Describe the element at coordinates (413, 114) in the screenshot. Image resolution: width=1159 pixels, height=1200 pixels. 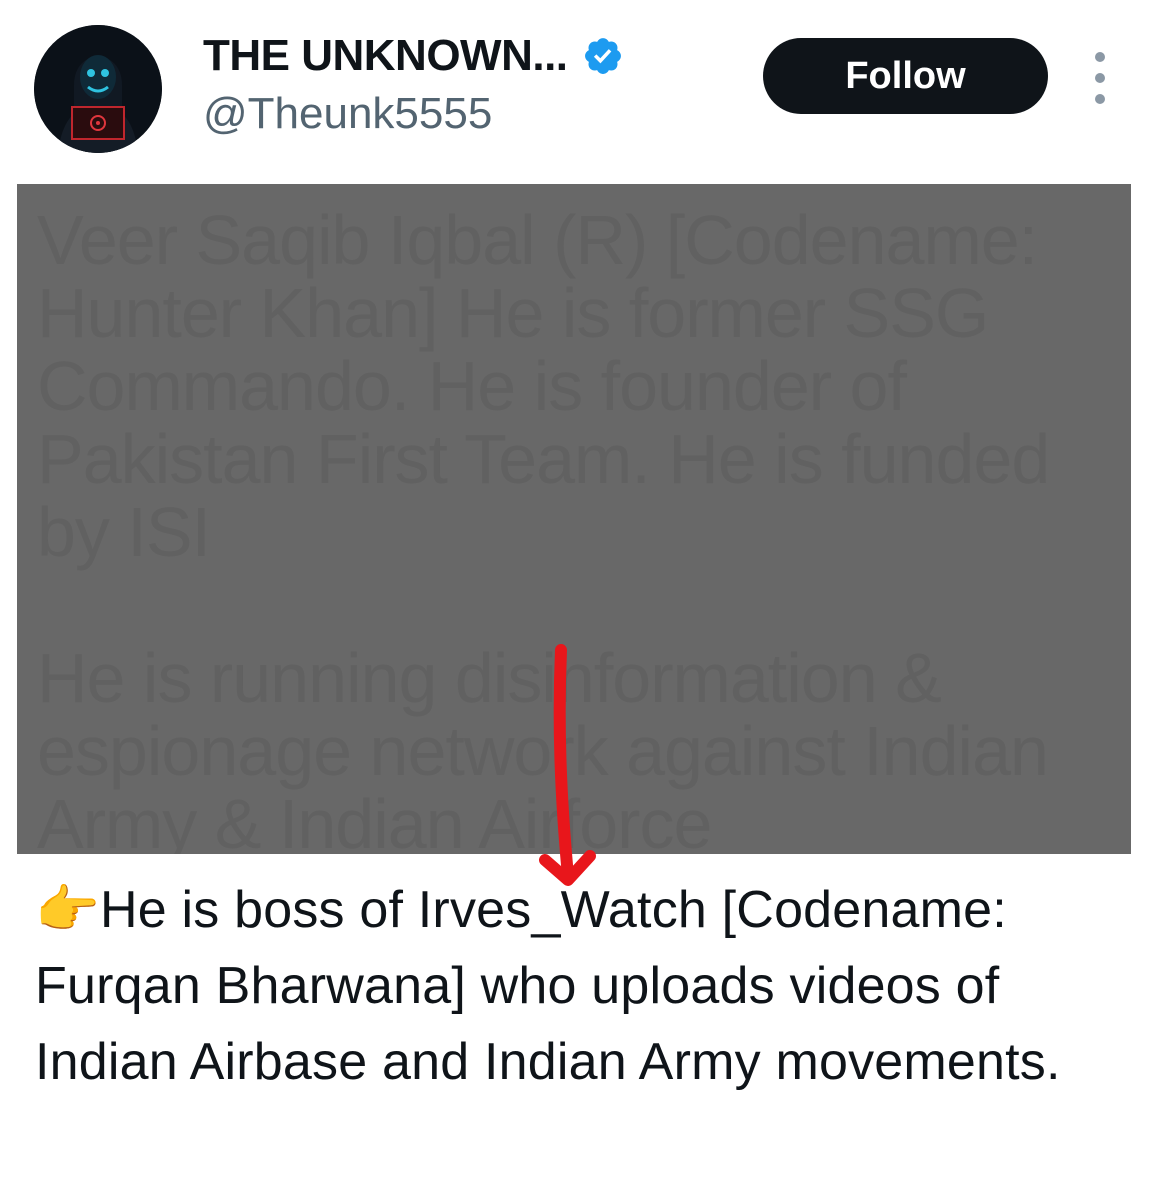
I see `user-handle: @Theunk5555` at that location.